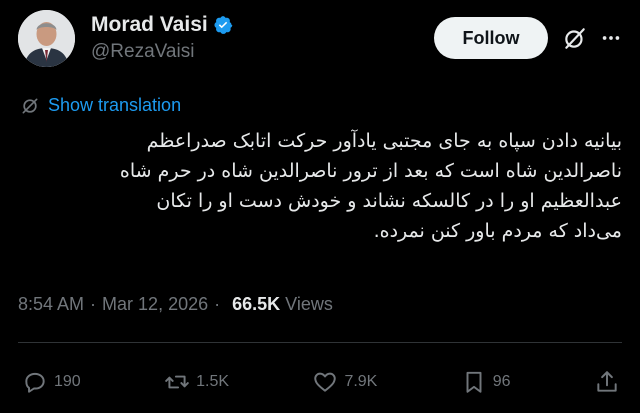  Describe the element at coordinates (491, 38) in the screenshot. I see `follow-button: Follow` at that location.